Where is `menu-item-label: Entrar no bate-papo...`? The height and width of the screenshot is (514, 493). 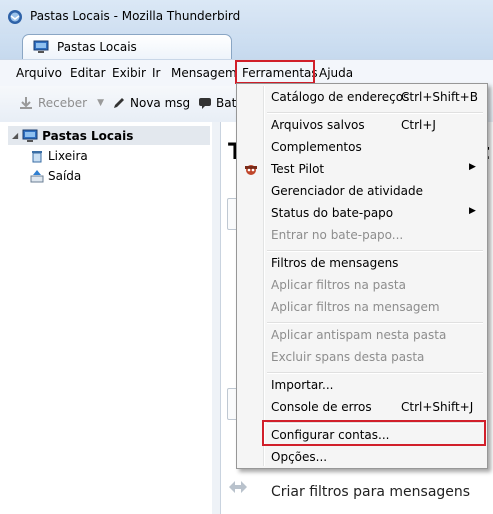 menu-item-label: Entrar no bate-papo... is located at coordinates (337, 235).